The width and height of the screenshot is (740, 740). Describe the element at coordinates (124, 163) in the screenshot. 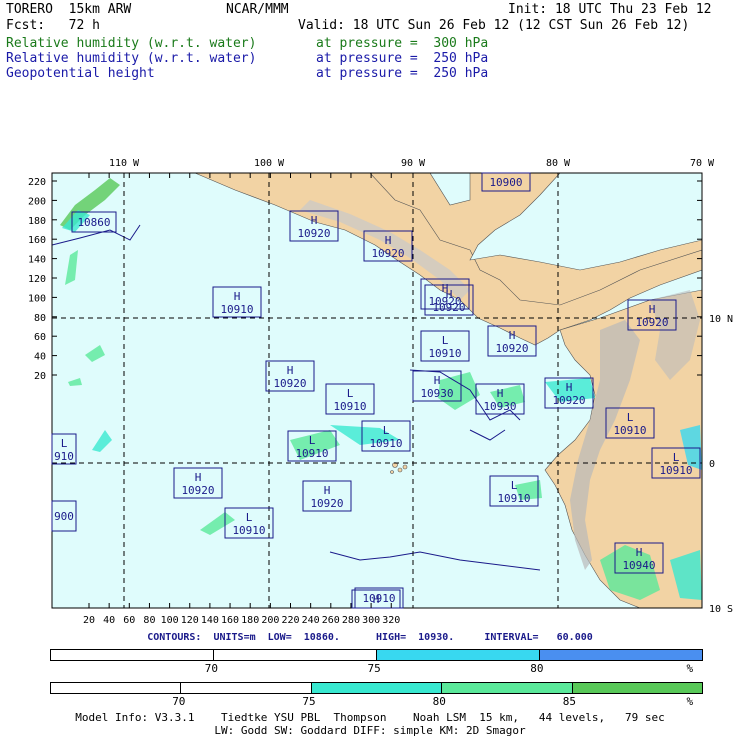

I see `lon-label: 110 W` at that location.